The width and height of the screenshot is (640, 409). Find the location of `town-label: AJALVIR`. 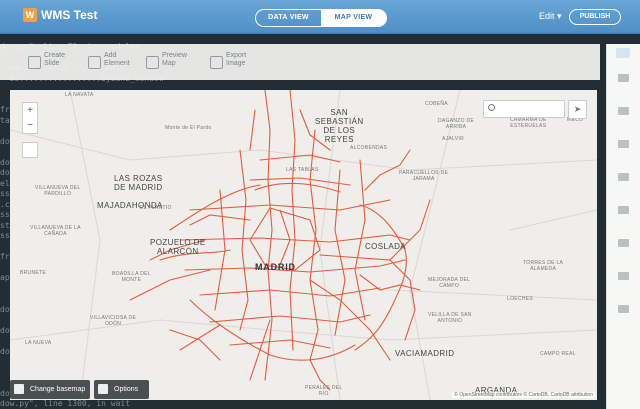

town-label: AJALVIR is located at coordinates (453, 139).